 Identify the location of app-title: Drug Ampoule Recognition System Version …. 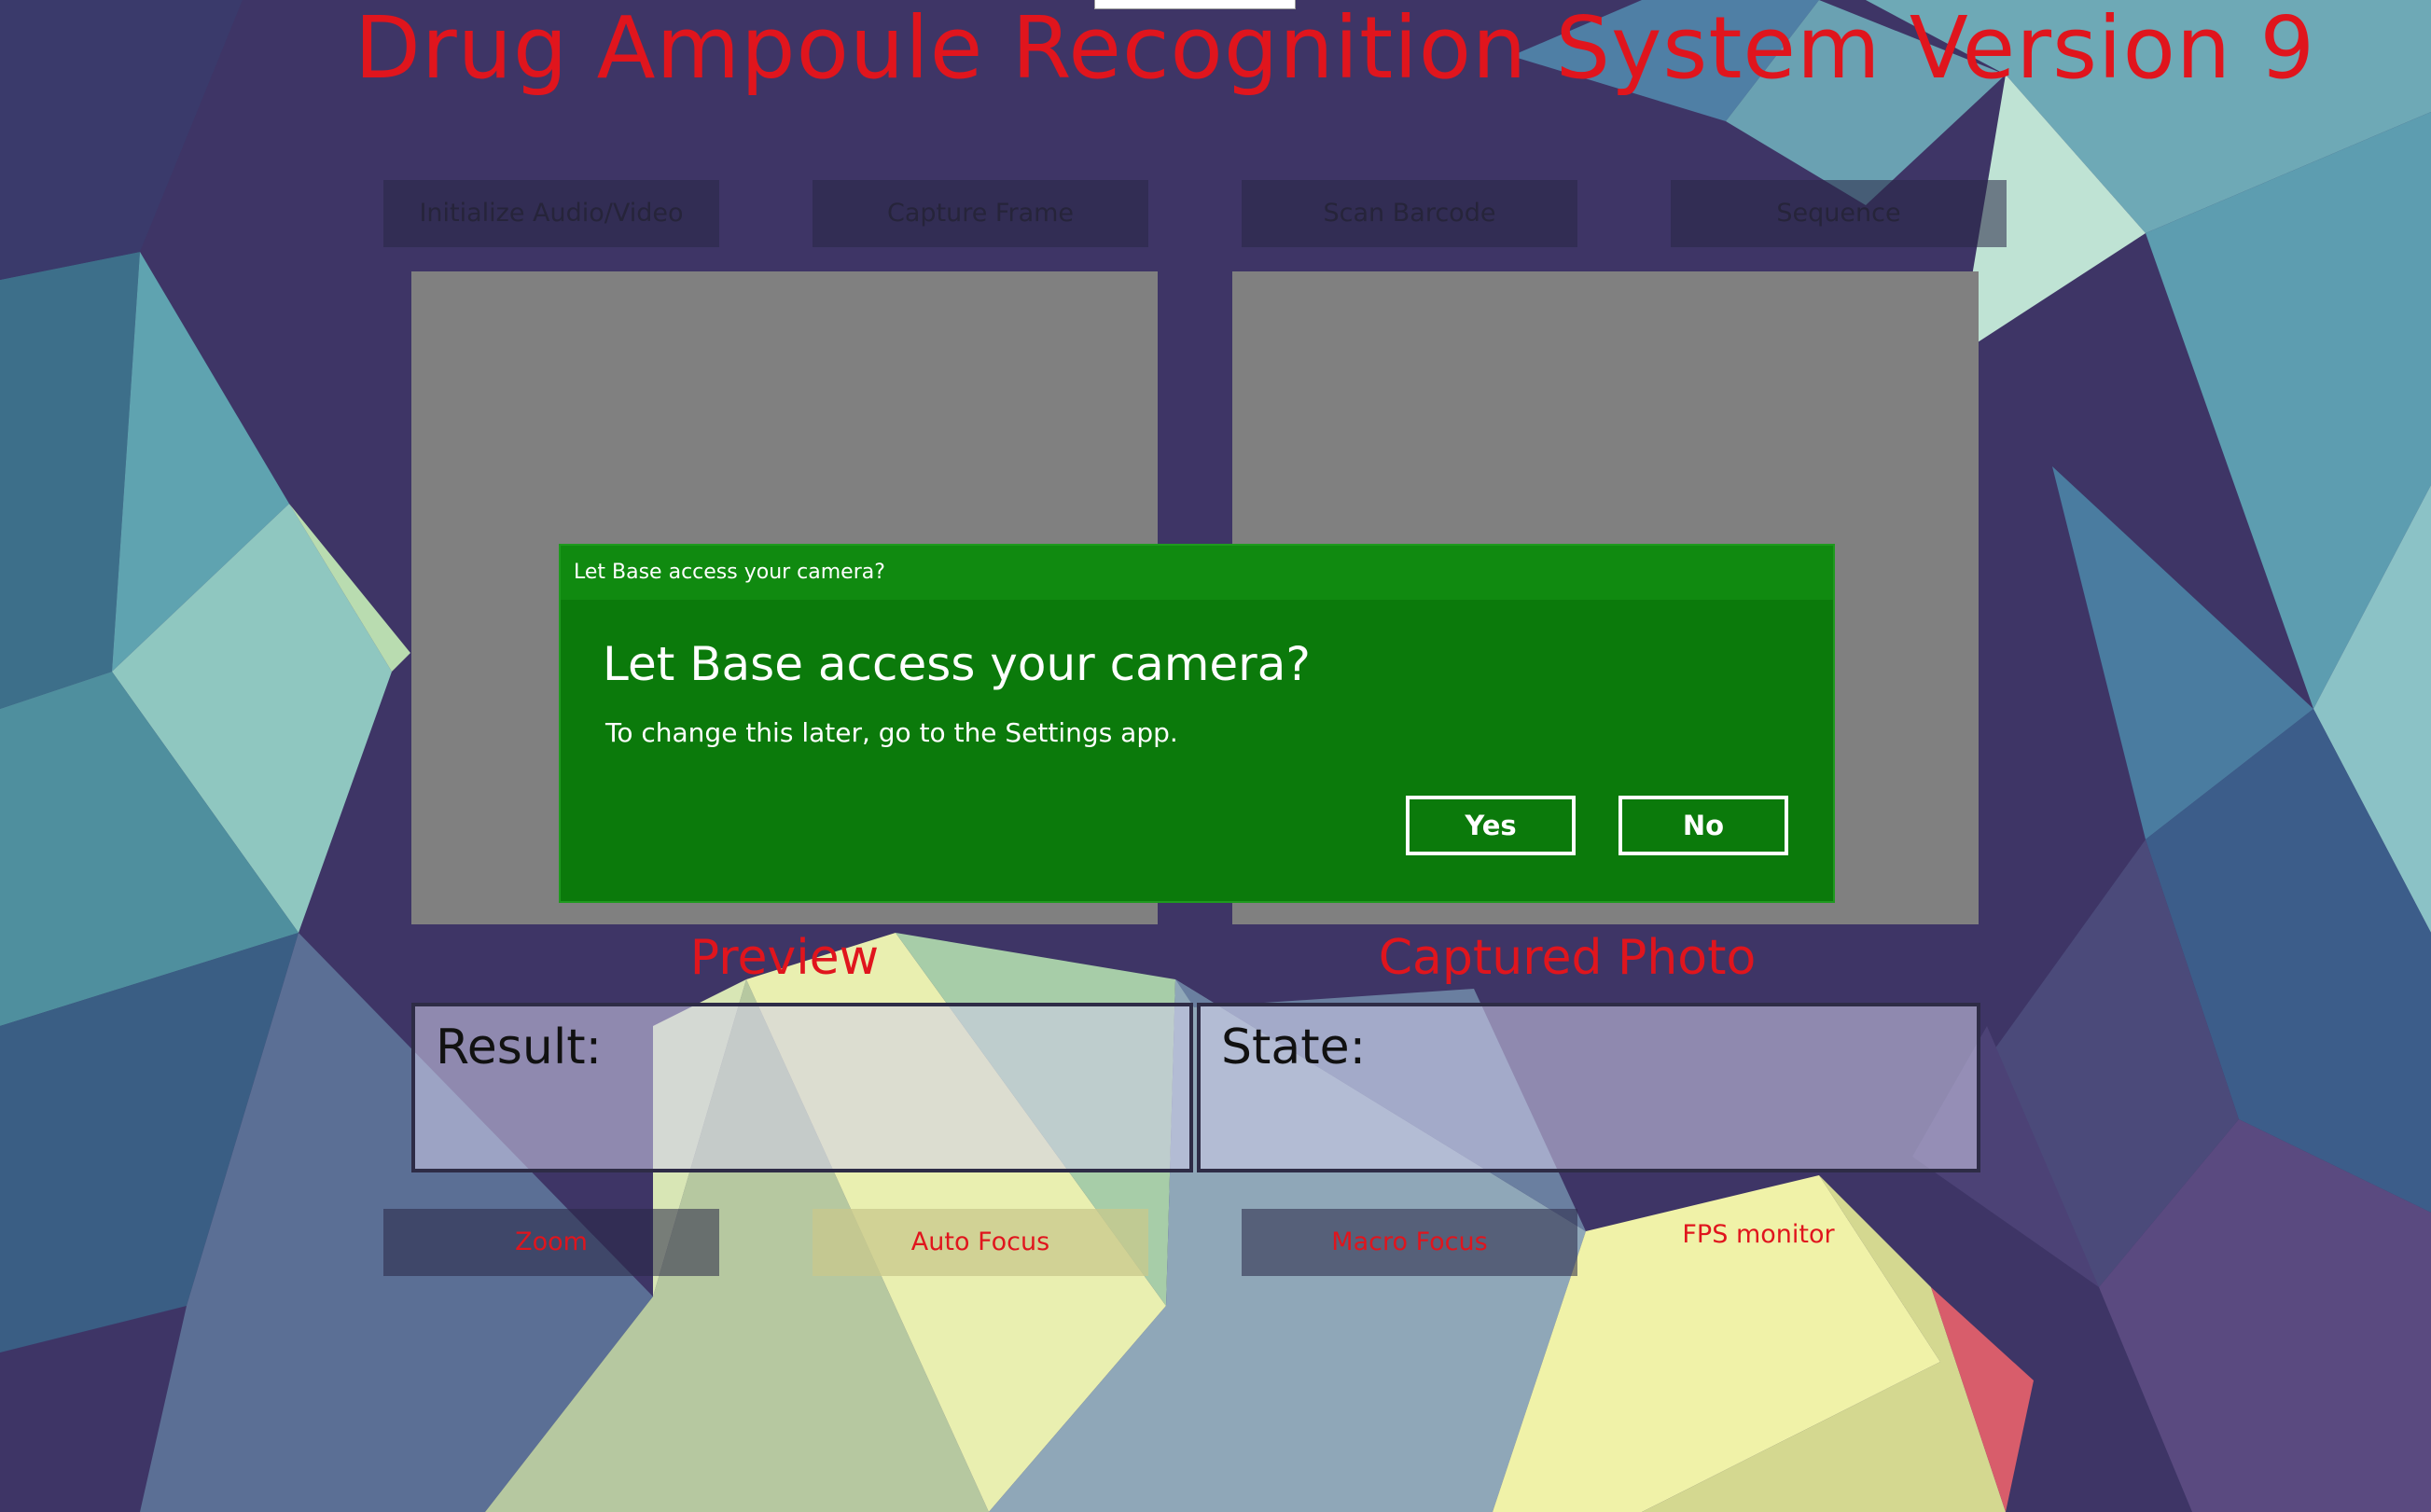
(1334, 49).